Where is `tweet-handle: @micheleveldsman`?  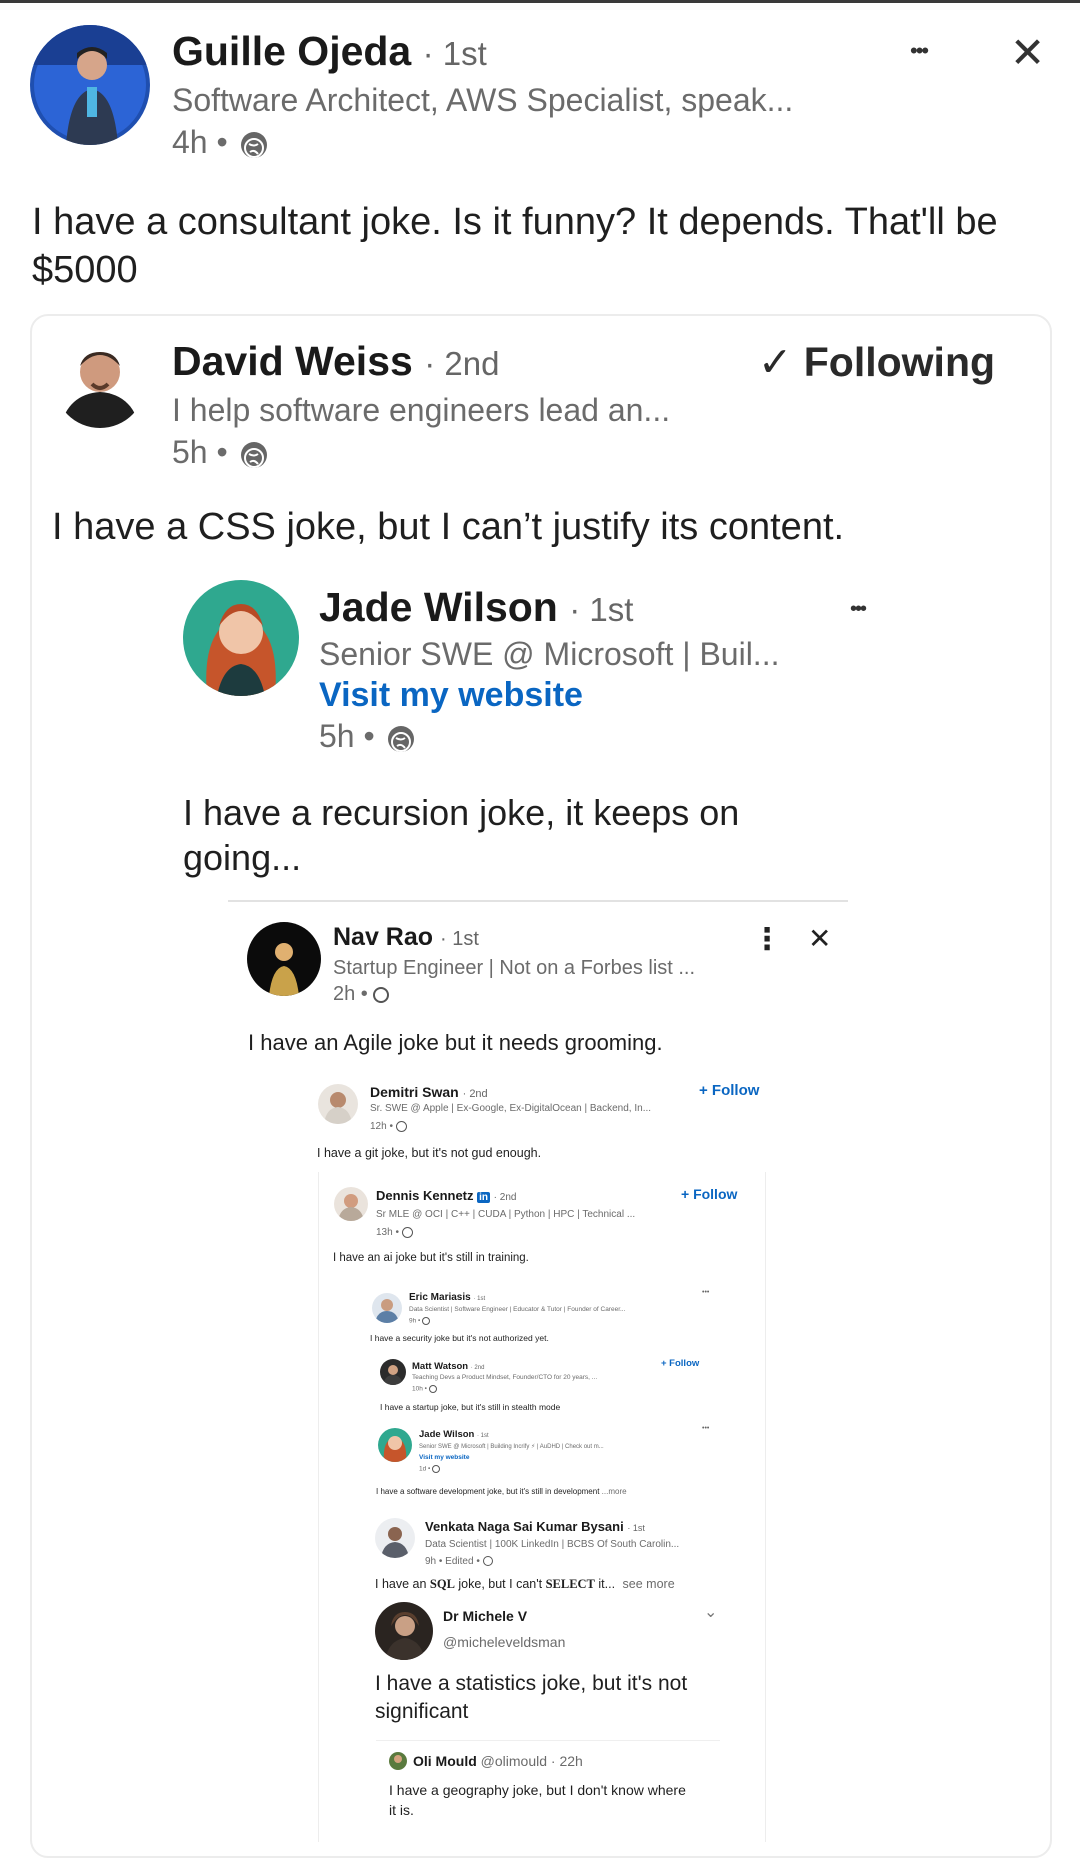 tweet-handle: @micheleveldsman is located at coordinates (504, 1642).